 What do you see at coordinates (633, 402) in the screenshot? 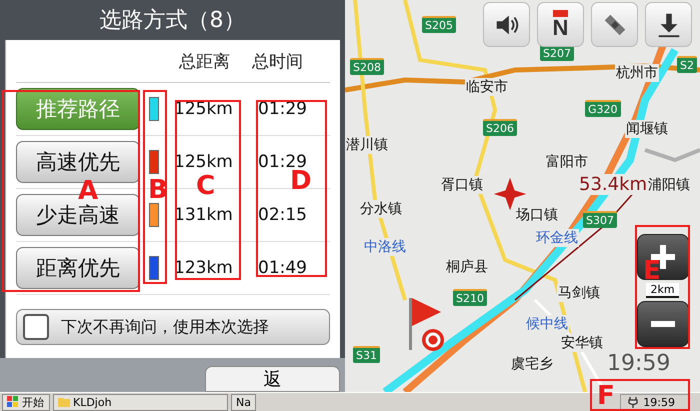
I see `plug-icon` at bounding box center [633, 402].